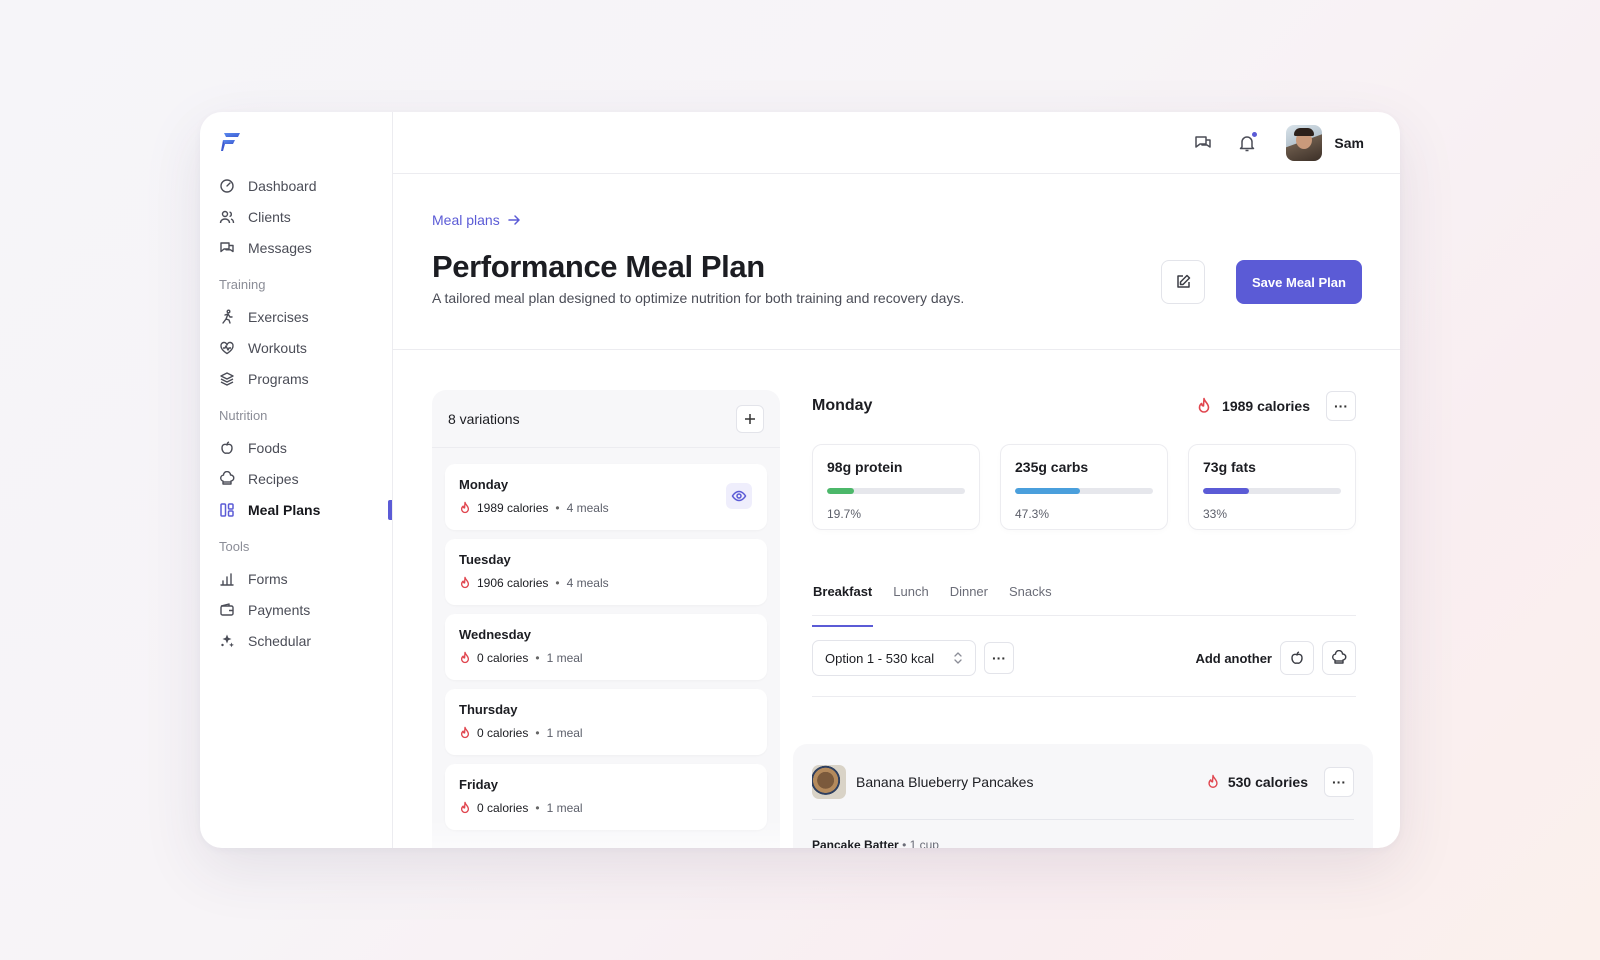 This screenshot has width=1600, height=960. Describe the element at coordinates (1084, 696) in the screenshot. I see `option-divider` at that location.